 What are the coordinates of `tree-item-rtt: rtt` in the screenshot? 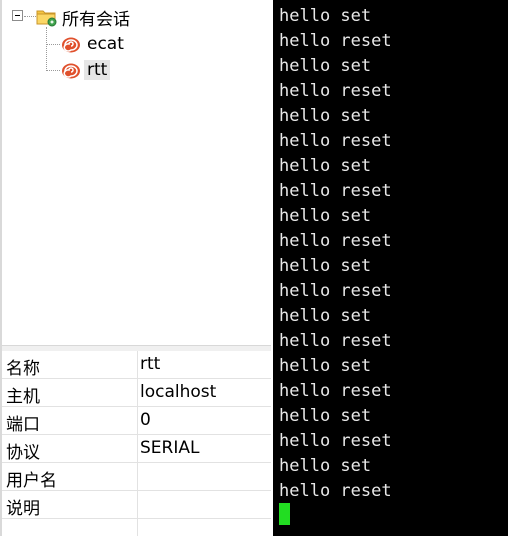 It's located at (85, 70).